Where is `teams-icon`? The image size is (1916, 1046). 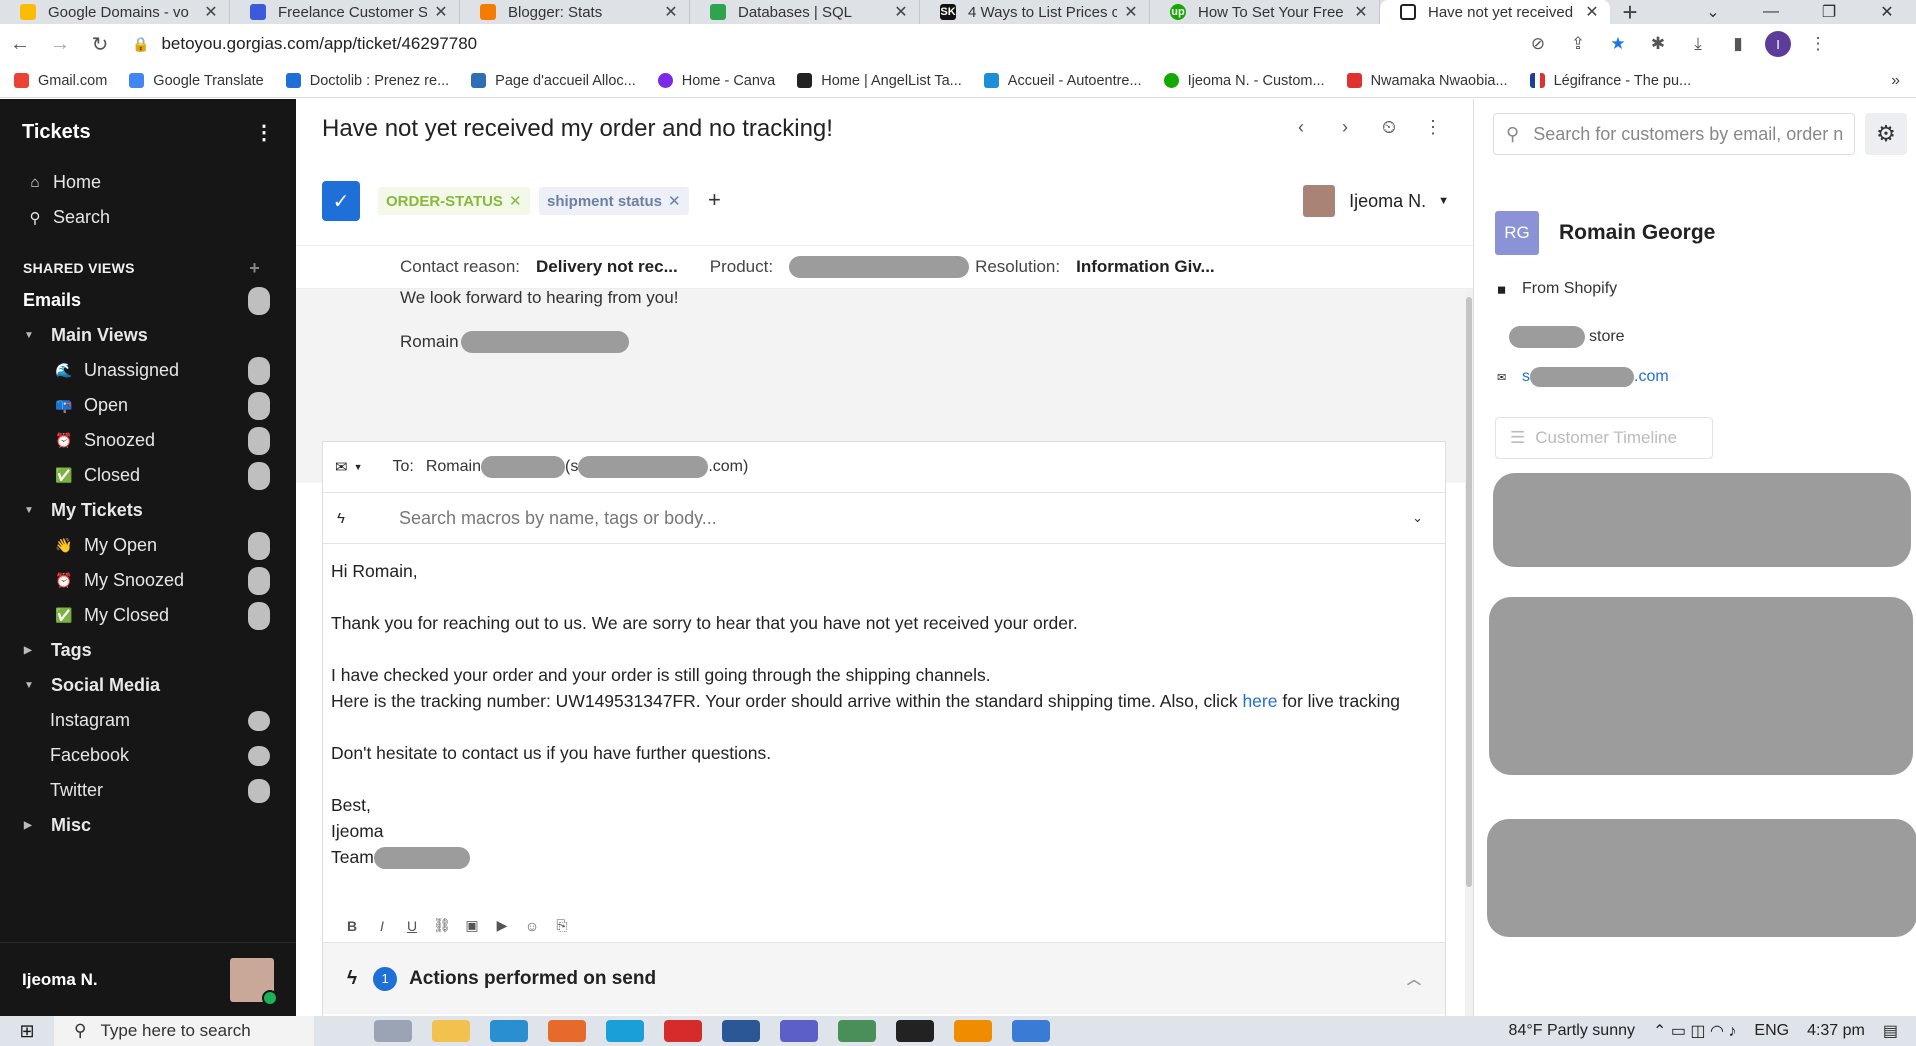
teams-icon is located at coordinates (799, 1031).